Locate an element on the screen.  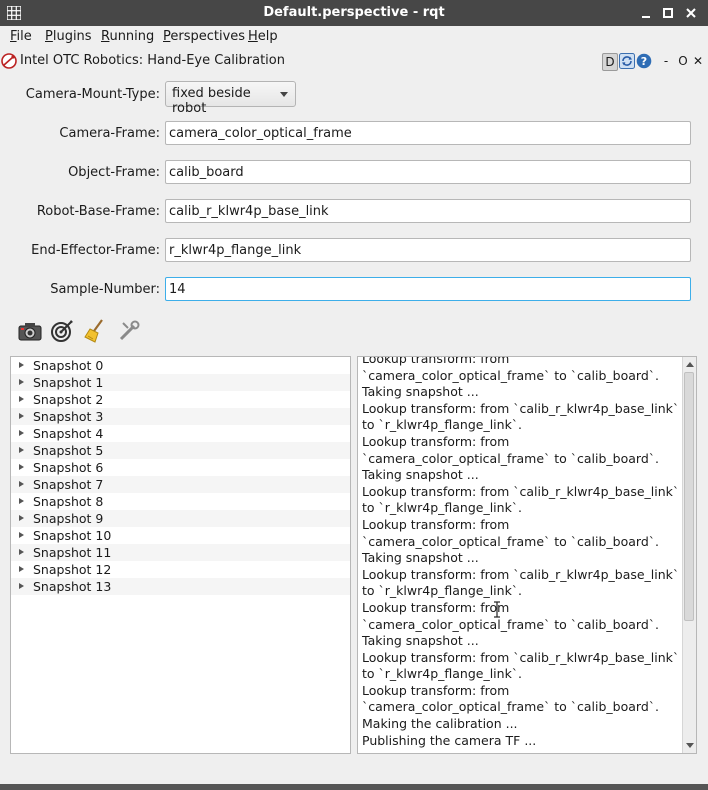
sample-number-label: Sample-Number: is located at coordinates (105, 289).